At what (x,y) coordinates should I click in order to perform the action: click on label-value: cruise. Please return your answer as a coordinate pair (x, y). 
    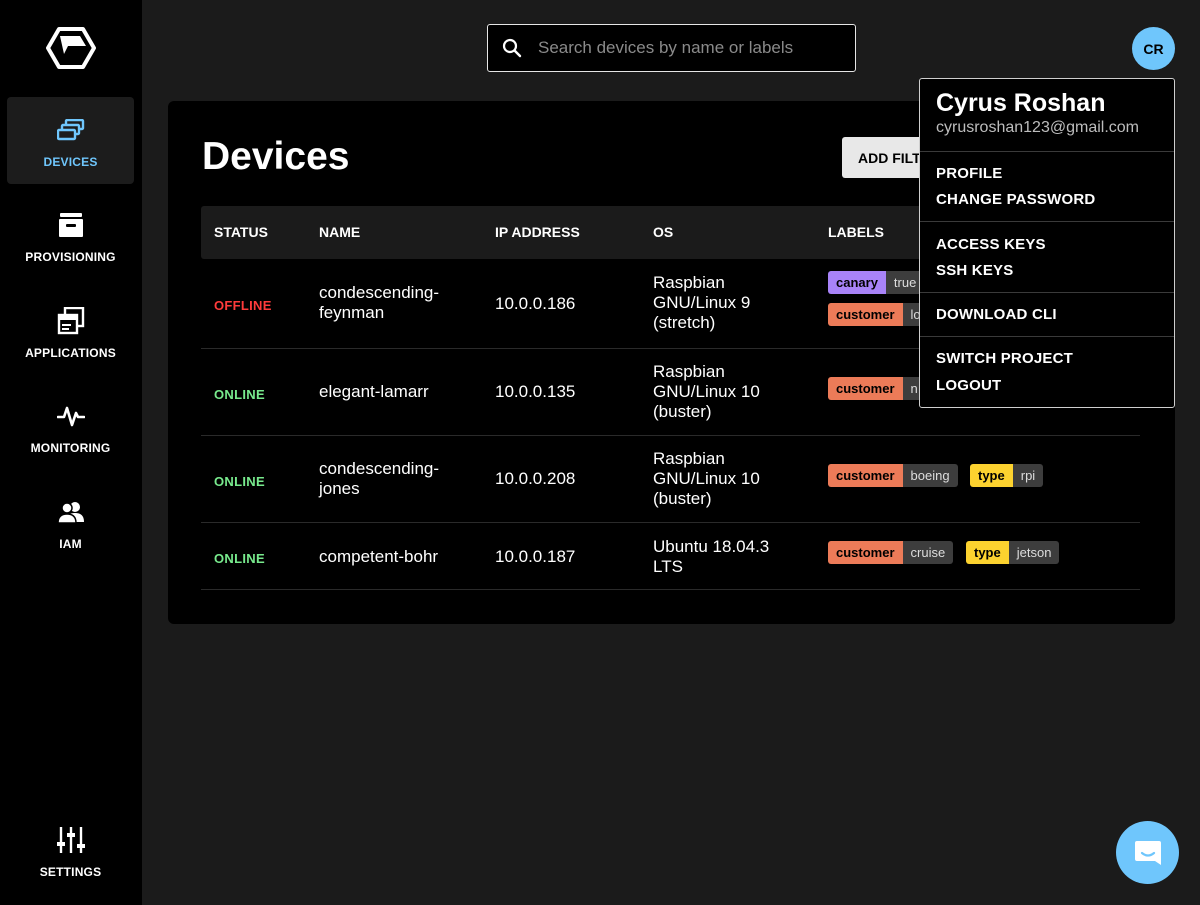
    Looking at the image, I should click on (928, 552).